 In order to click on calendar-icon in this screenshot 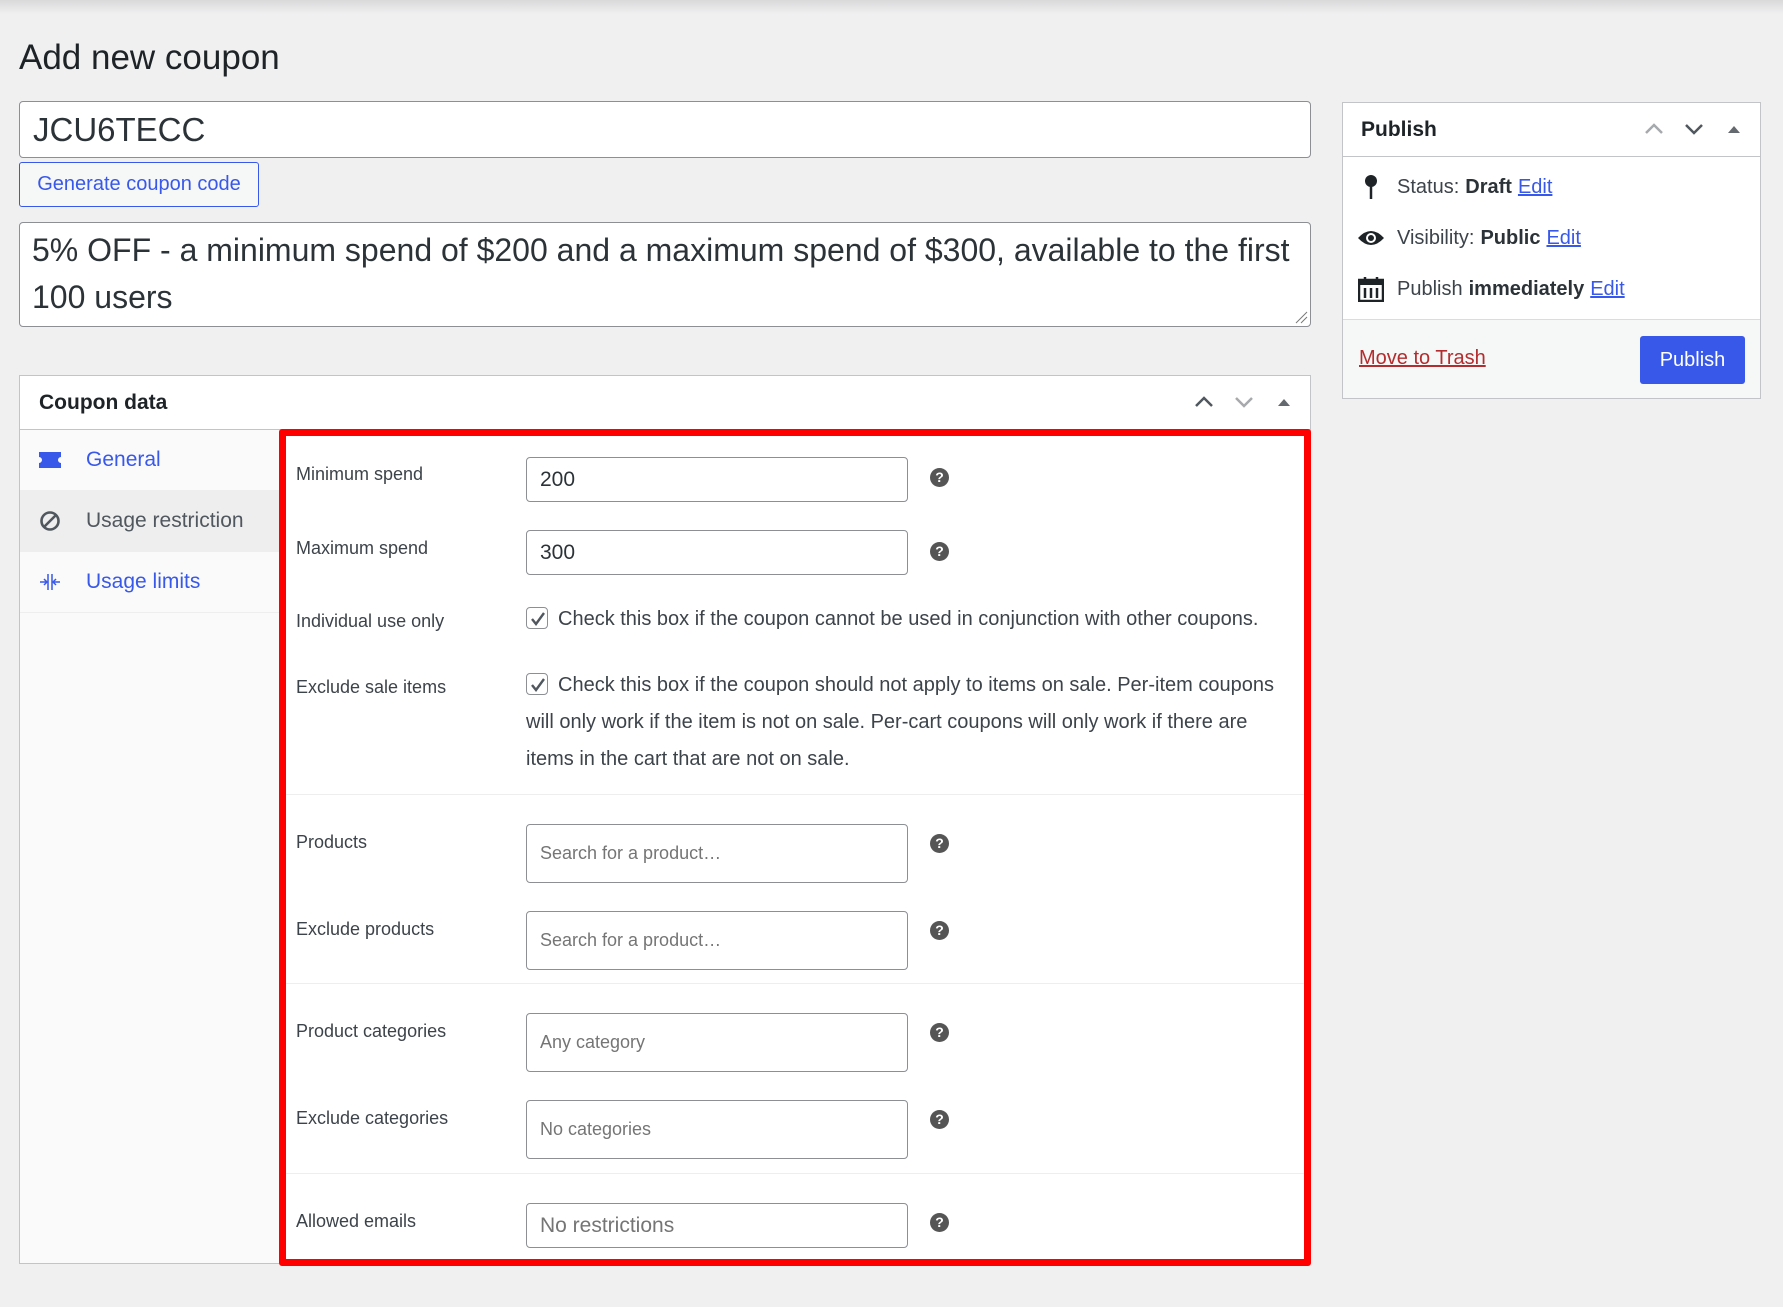, I will do `click(1371, 289)`.